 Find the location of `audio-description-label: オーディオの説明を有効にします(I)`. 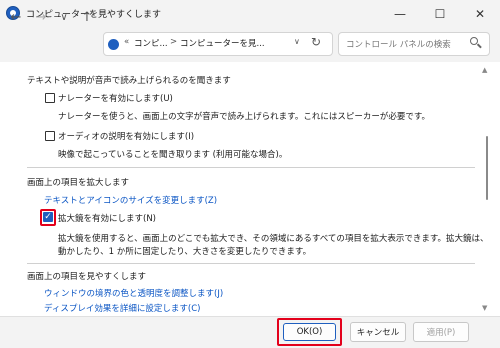

audio-description-label: オーディオの説明を有効にします(I) is located at coordinates (126, 136).